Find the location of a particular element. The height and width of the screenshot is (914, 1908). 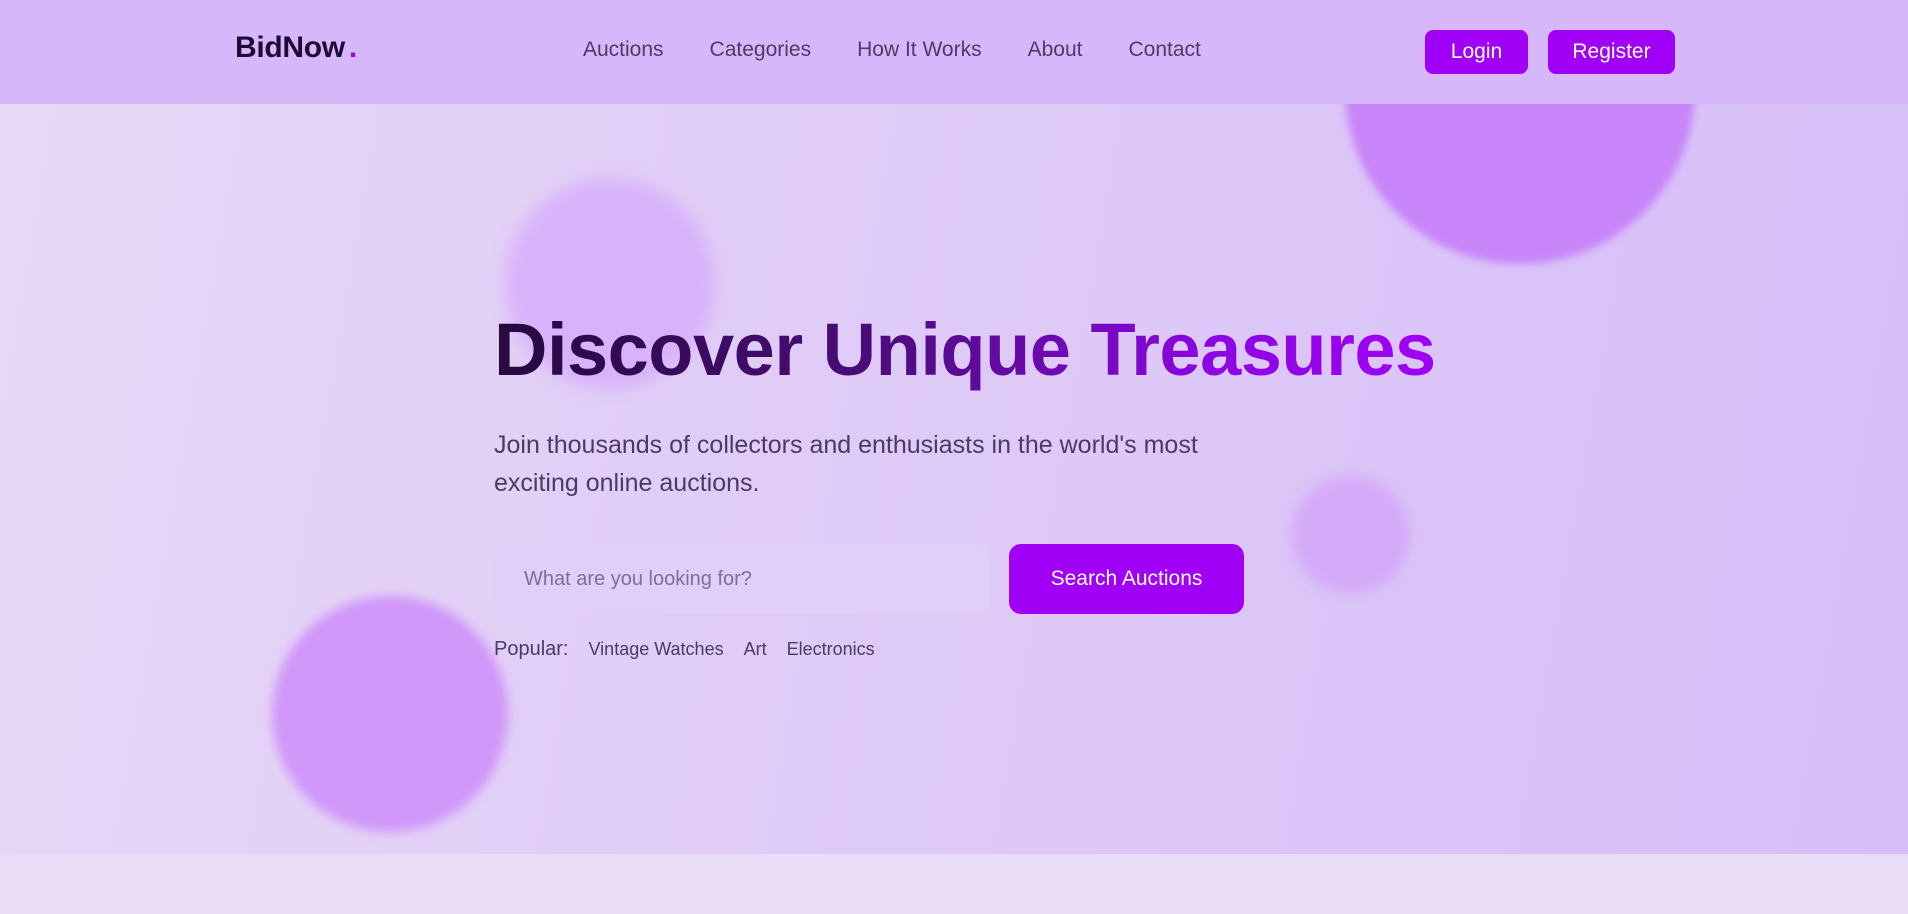

logo-text: BidNow is located at coordinates (290, 47).